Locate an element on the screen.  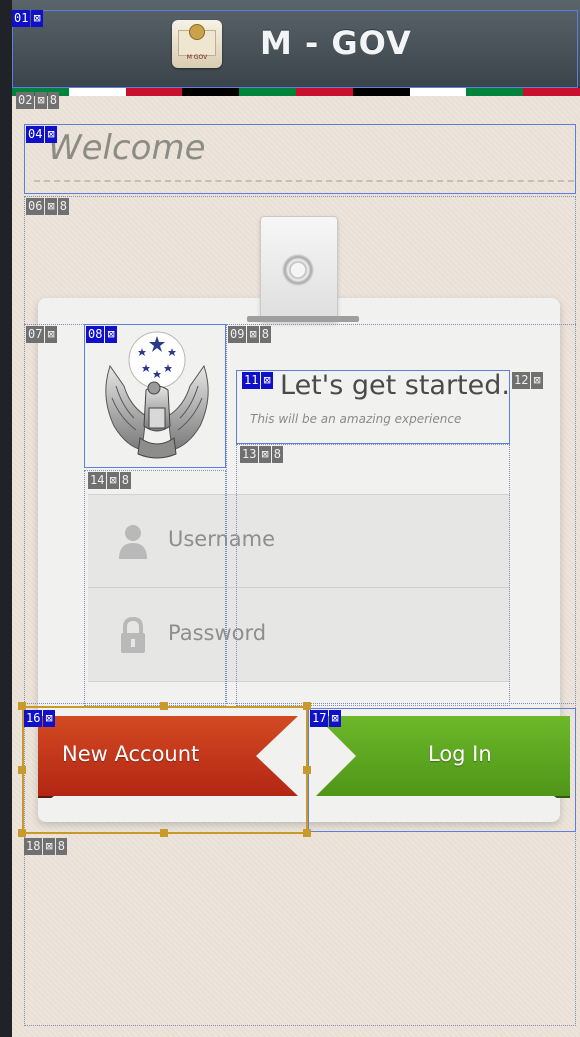
annotation-tag: 14 ⊠ 8 is located at coordinates (109, 480).